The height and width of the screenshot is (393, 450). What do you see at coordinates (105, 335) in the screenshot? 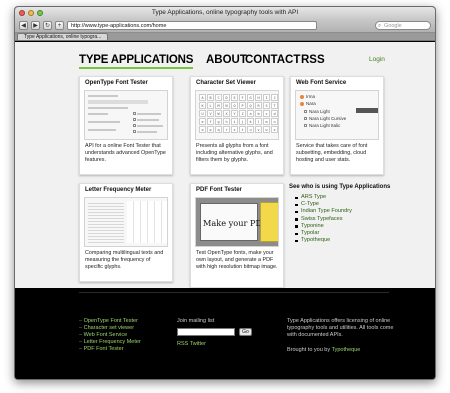
I see `footer-link-label: Web Font Service` at bounding box center [105, 335].